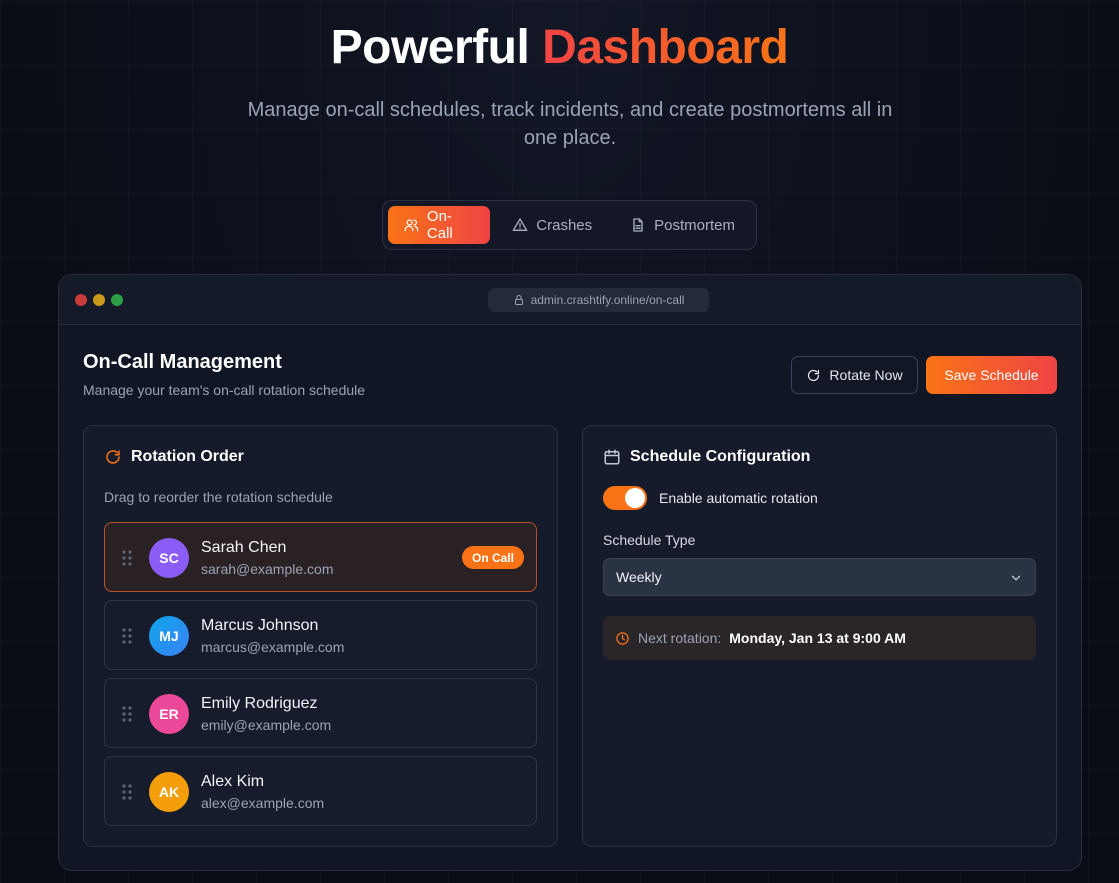 This screenshot has width=1119, height=883. I want to click on next-rotation-value: Monday, Jan 13 at 9:00 AM, so click(817, 638).